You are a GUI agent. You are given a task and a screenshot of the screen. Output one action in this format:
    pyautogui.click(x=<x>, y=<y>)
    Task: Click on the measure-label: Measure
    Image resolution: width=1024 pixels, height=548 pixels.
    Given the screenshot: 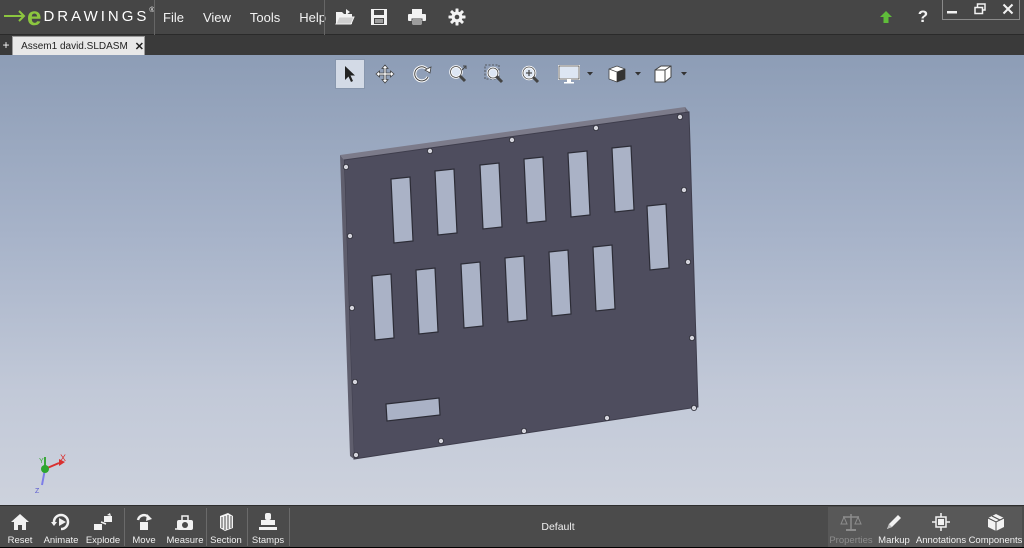 What is the action you would take?
    pyautogui.click(x=185, y=540)
    